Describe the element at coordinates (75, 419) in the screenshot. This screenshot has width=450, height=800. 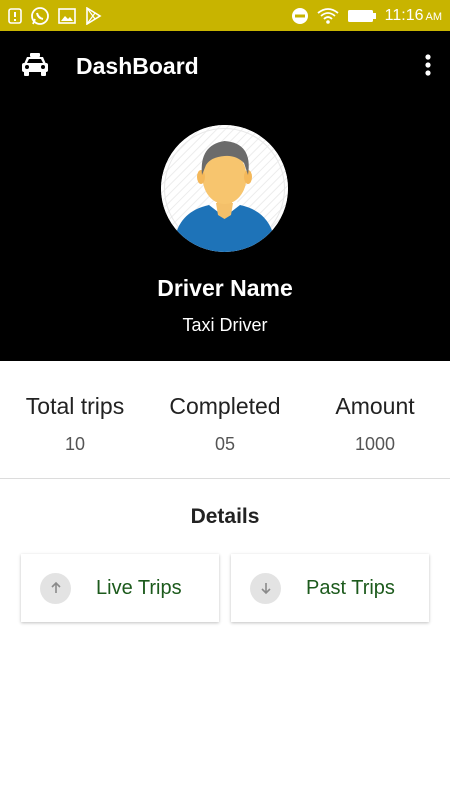
I see `stat-total-trips: Total trips 10` at that location.